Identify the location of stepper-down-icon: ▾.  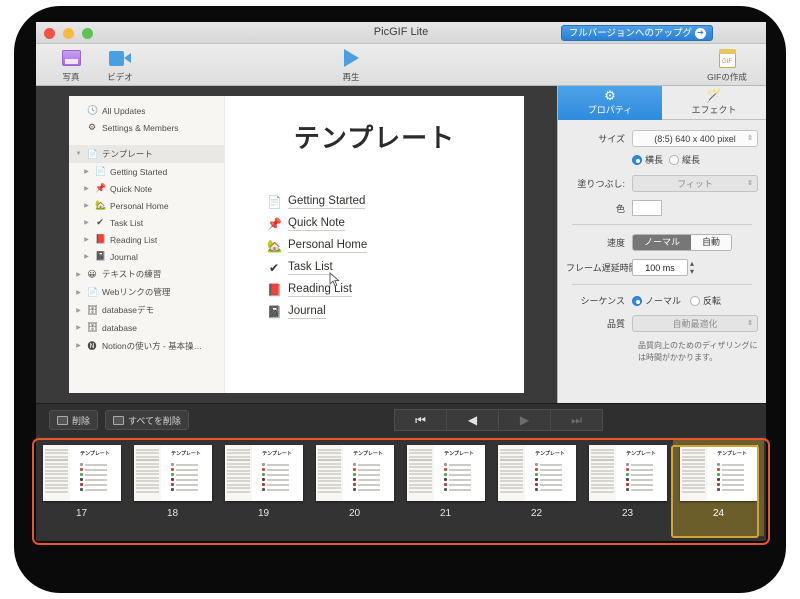
(692, 271).